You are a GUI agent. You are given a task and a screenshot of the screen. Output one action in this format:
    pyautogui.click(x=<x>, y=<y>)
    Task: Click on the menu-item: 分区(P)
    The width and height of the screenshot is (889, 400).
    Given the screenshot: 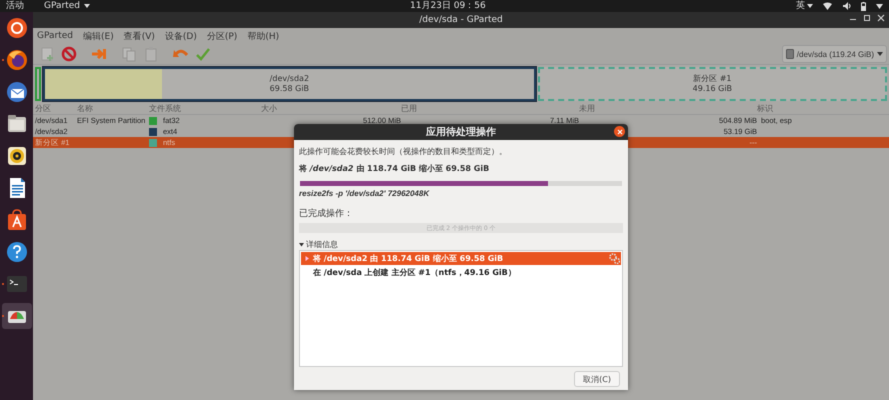 What is the action you would take?
    pyautogui.click(x=222, y=36)
    